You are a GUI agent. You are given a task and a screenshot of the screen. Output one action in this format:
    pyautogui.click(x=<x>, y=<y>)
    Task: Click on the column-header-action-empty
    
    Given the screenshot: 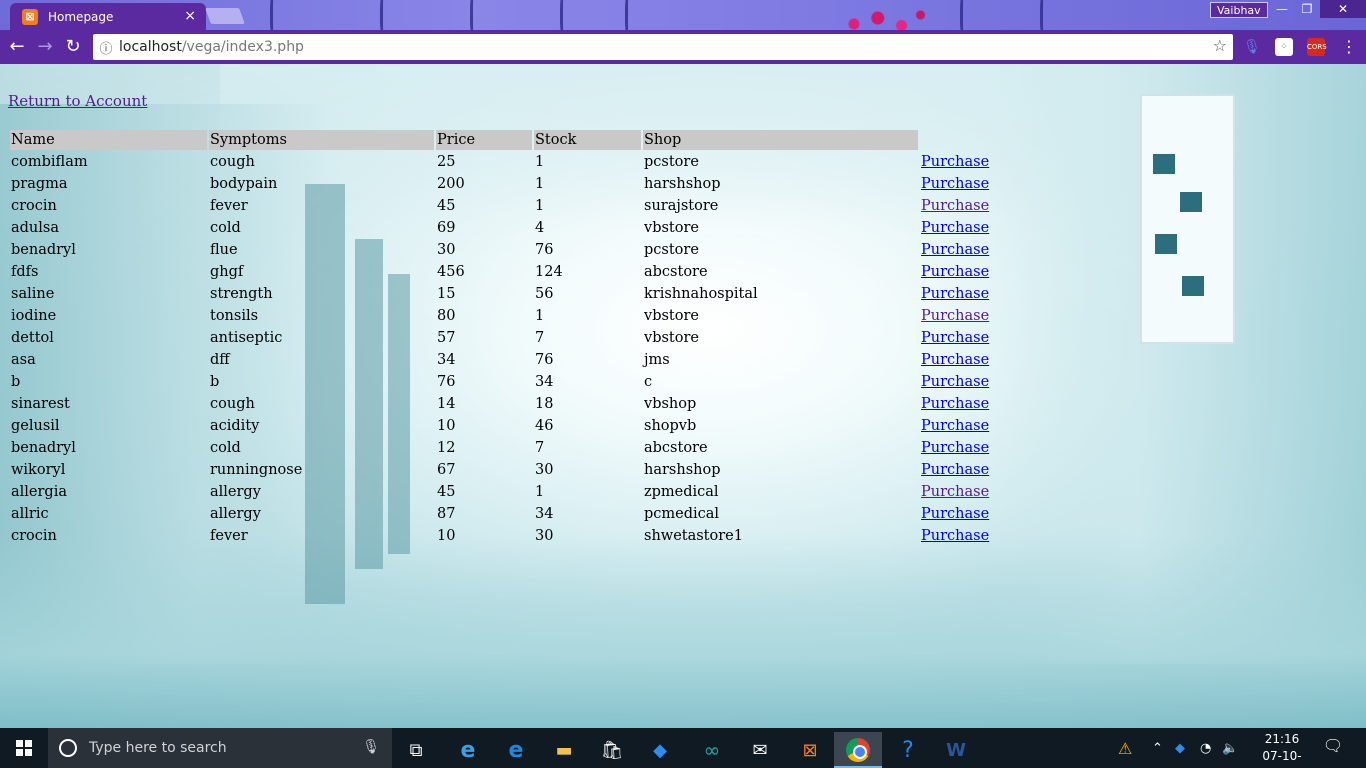 What is the action you would take?
    pyautogui.click(x=955, y=140)
    